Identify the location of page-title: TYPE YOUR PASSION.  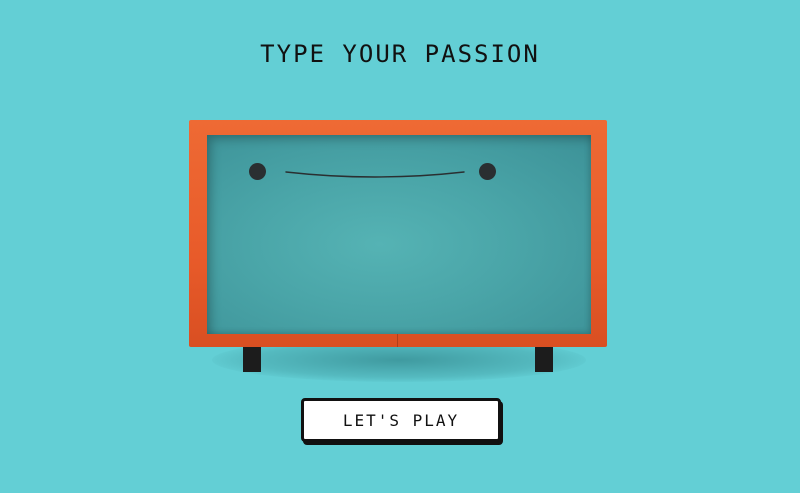
(400, 54).